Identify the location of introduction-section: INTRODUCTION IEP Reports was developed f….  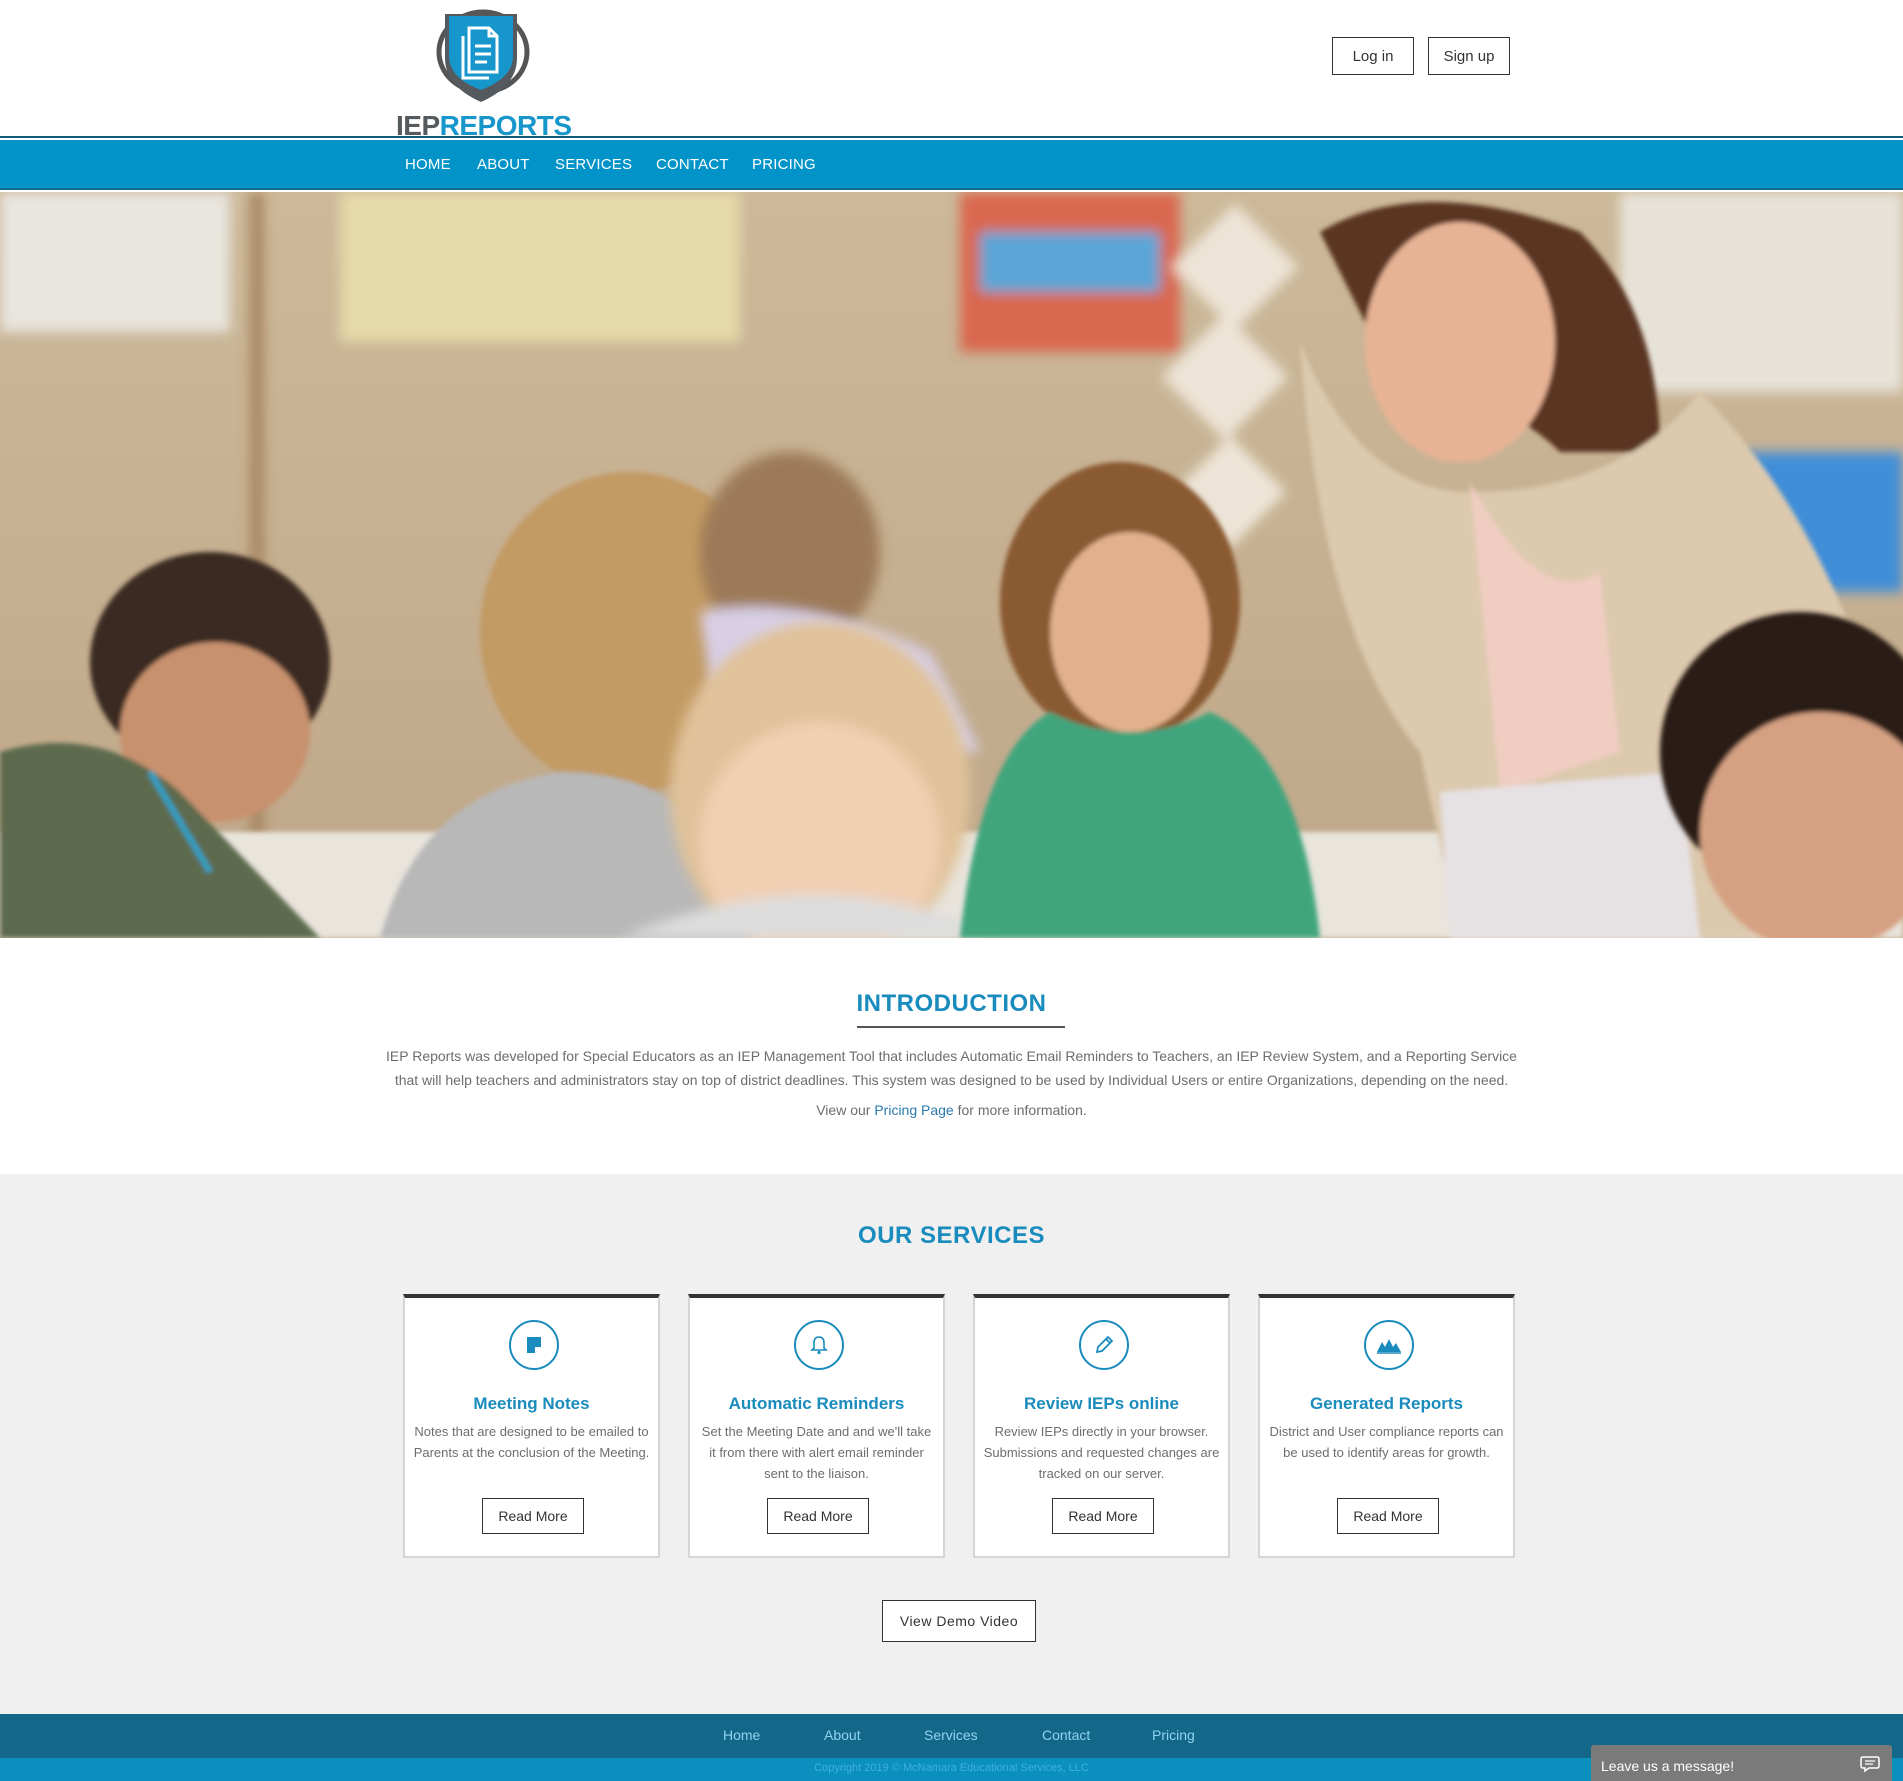
(951, 1056).